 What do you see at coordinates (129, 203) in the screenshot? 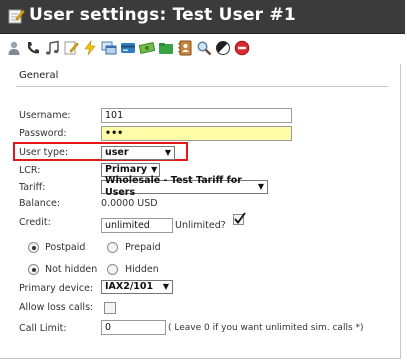
I see `balance-value: 0.0000 USD` at bounding box center [129, 203].